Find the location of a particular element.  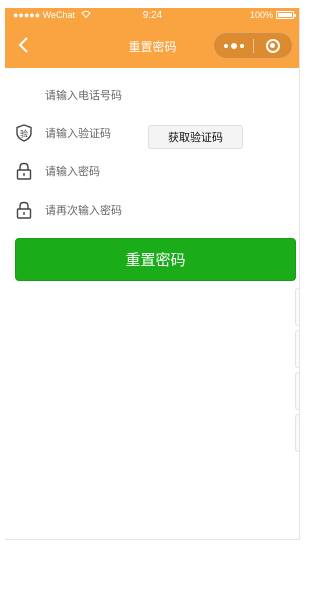

target-close-icon is located at coordinates (272, 45).